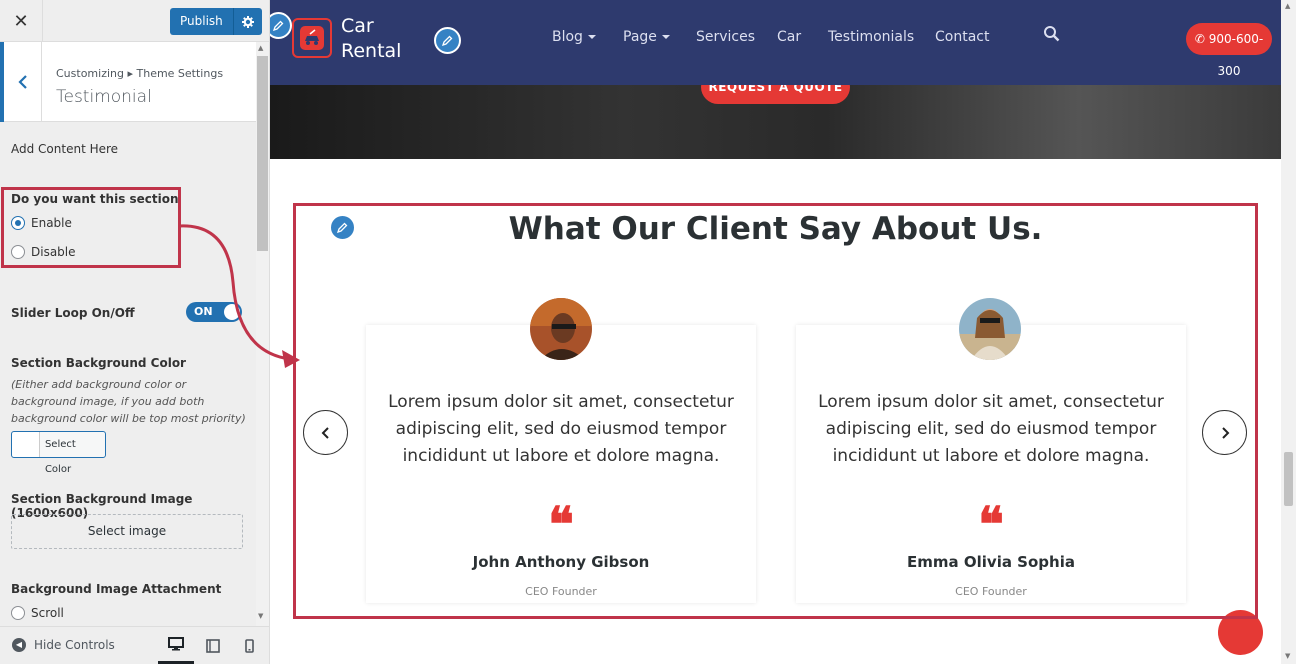 Image resolution: width=1296 pixels, height=664 pixels. I want to click on chevron-left-icon, so click(21, 82).